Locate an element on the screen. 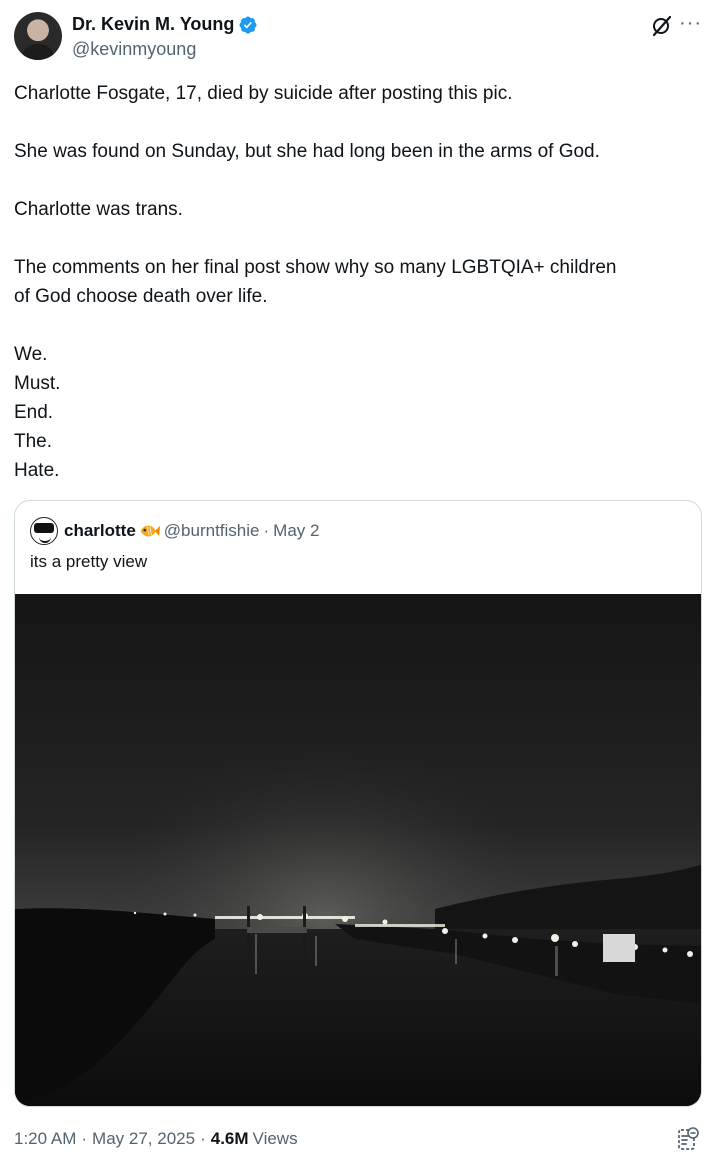 The height and width of the screenshot is (1171, 716). author-handle: @kevinmyoung is located at coordinates (134, 49).